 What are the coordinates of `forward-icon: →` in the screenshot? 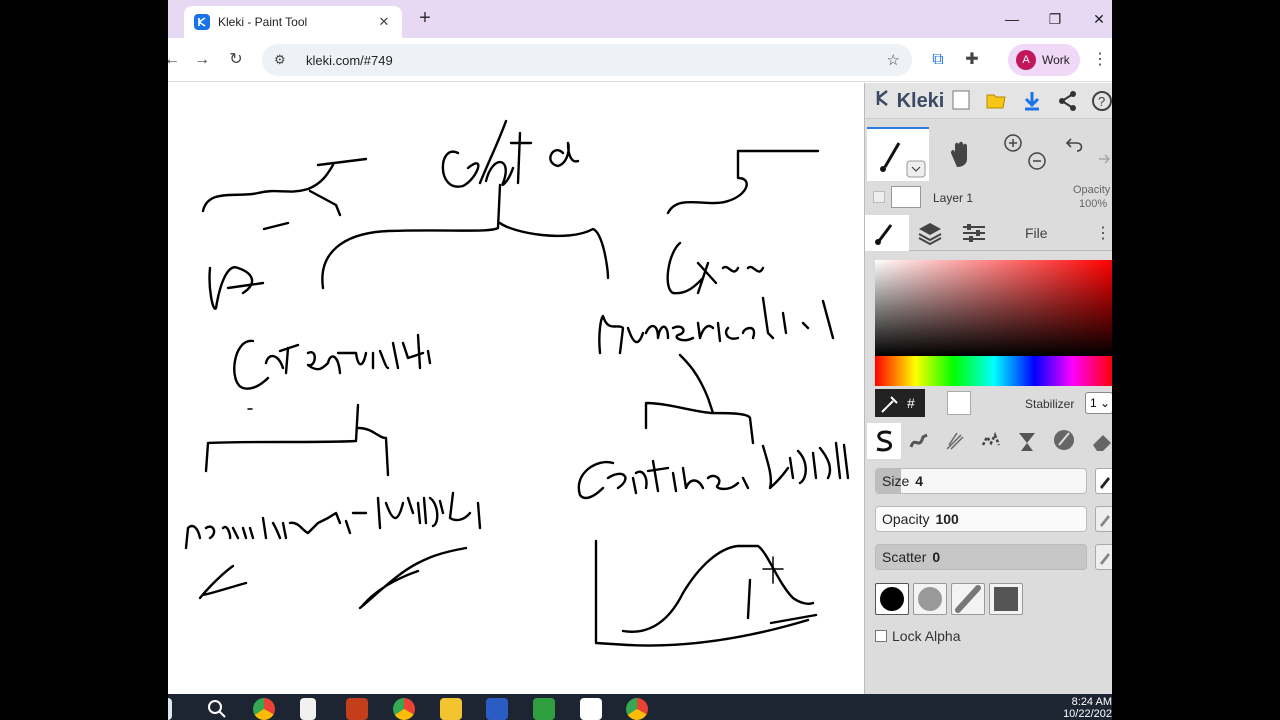 It's located at (202, 60).